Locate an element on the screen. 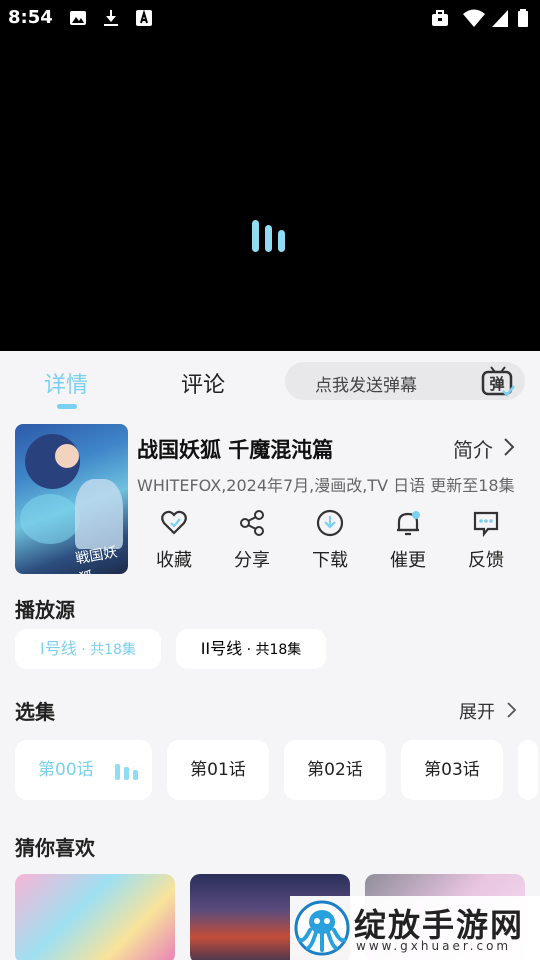 This screenshot has height=960, width=540. favorite-button: 收藏 is located at coordinates (174, 544).